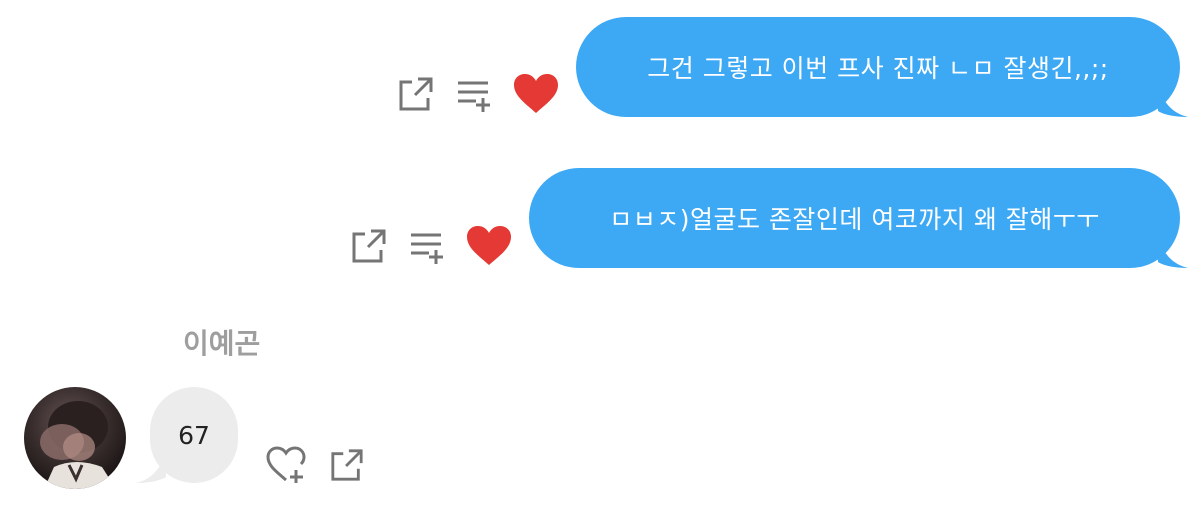 This screenshot has width=1200, height=522. What do you see at coordinates (222, 343) in the screenshot?
I see `sender-name: 이예곤` at bounding box center [222, 343].